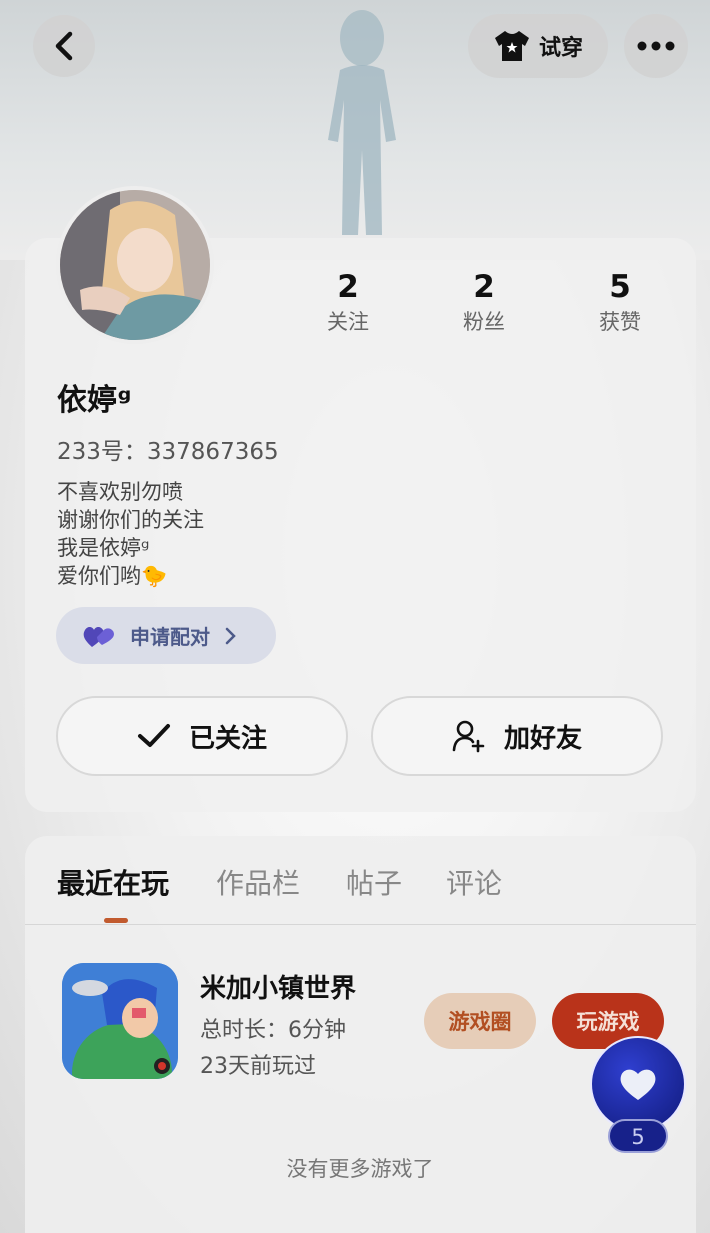 Image resolution: width=710 pixels, height=1233 pixels. I want to click on apply-pair-button: 申请配对, so click(166, 635).